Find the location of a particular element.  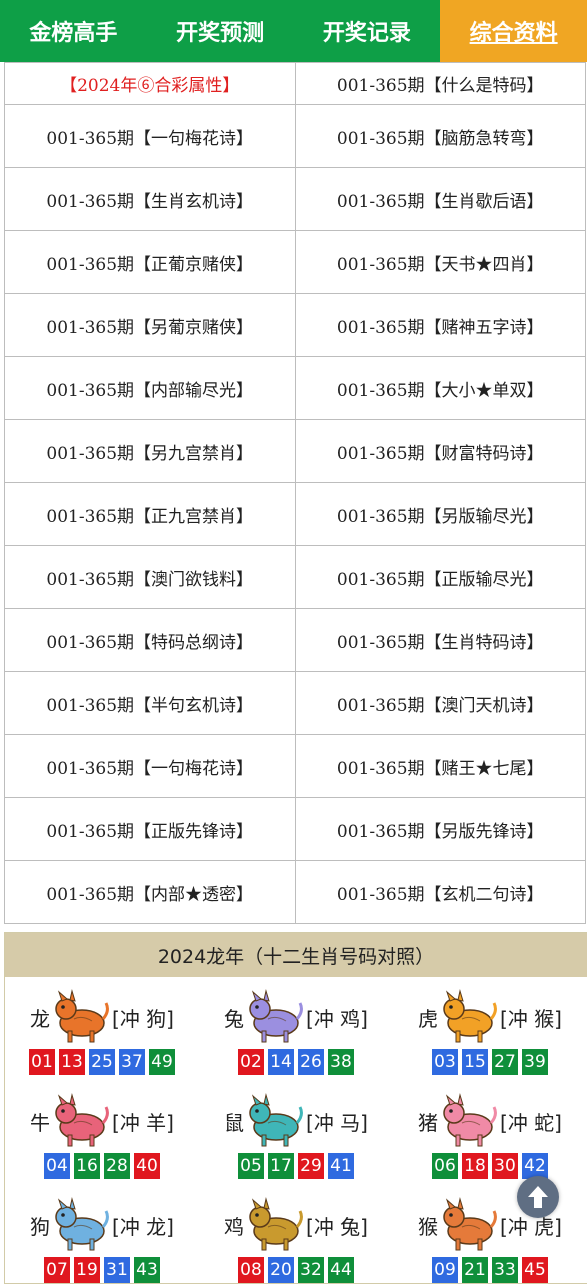

article-link: 001-365期【特码总纲诗】 is located at coordinates (150, 640).